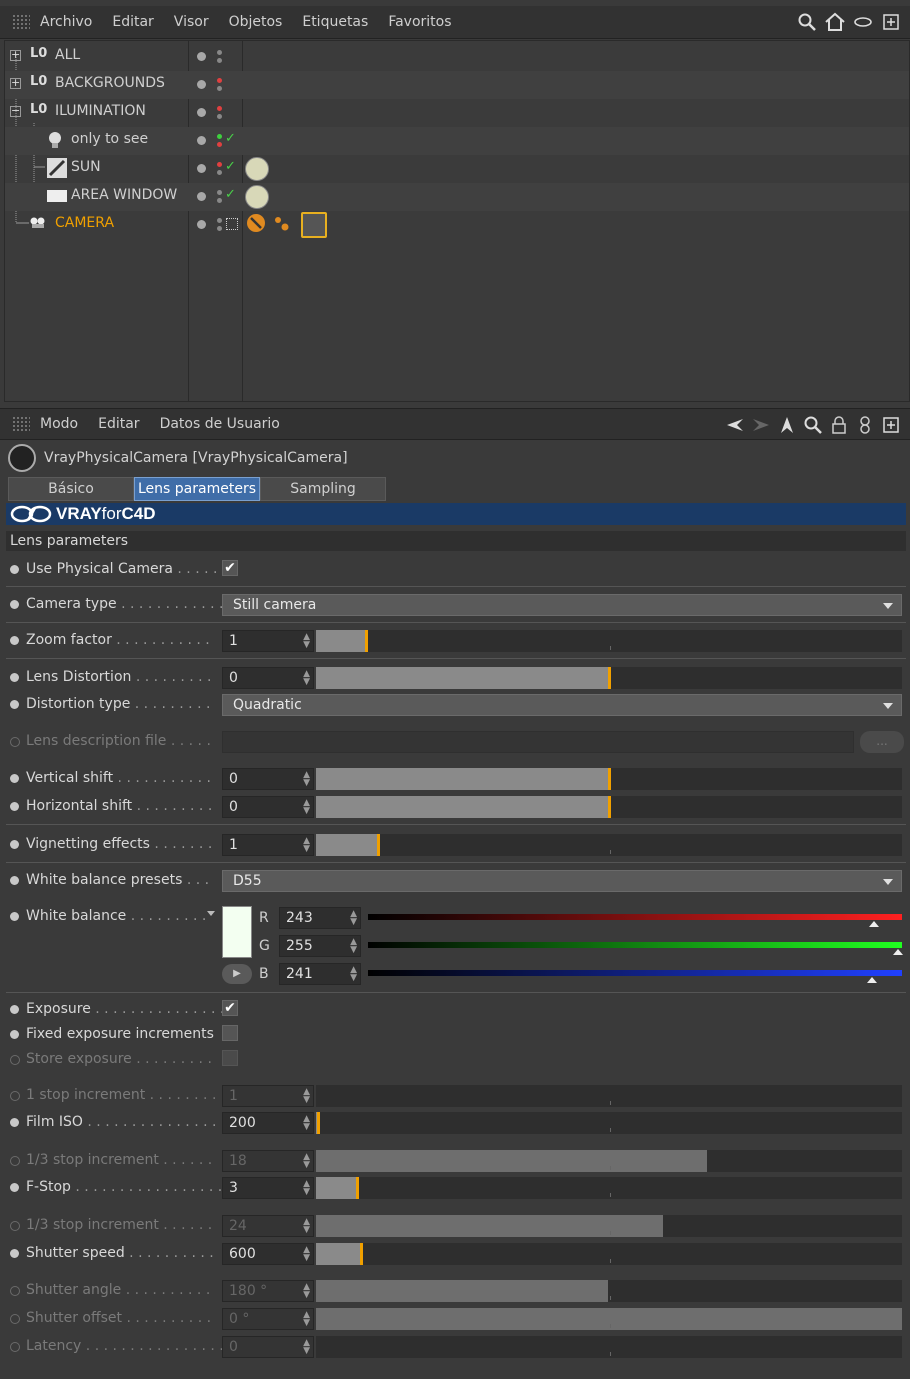  What do you see at coordinates (787, 425) in the screenshot?
I see `up-arrow-icon` at bounding box center [787, 425].